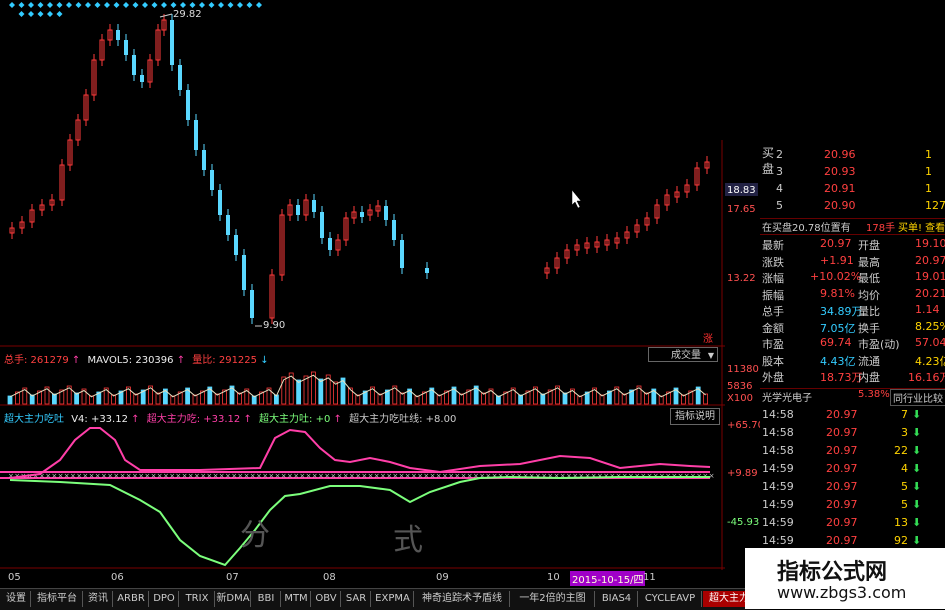 This screenshot has width=945, height=610. Describe the element at coordinates (686, 355) in the screenshot. I see `dropdown-label: 成交量` at that location.